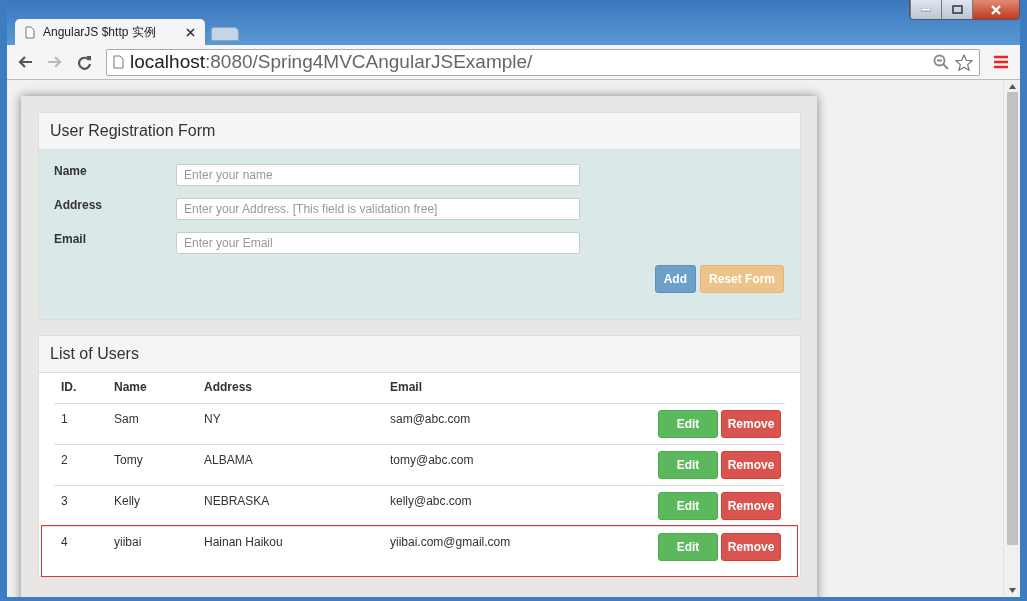 The image size is (1027, 601). I want to click on form-button: Add, so click(675, 279).